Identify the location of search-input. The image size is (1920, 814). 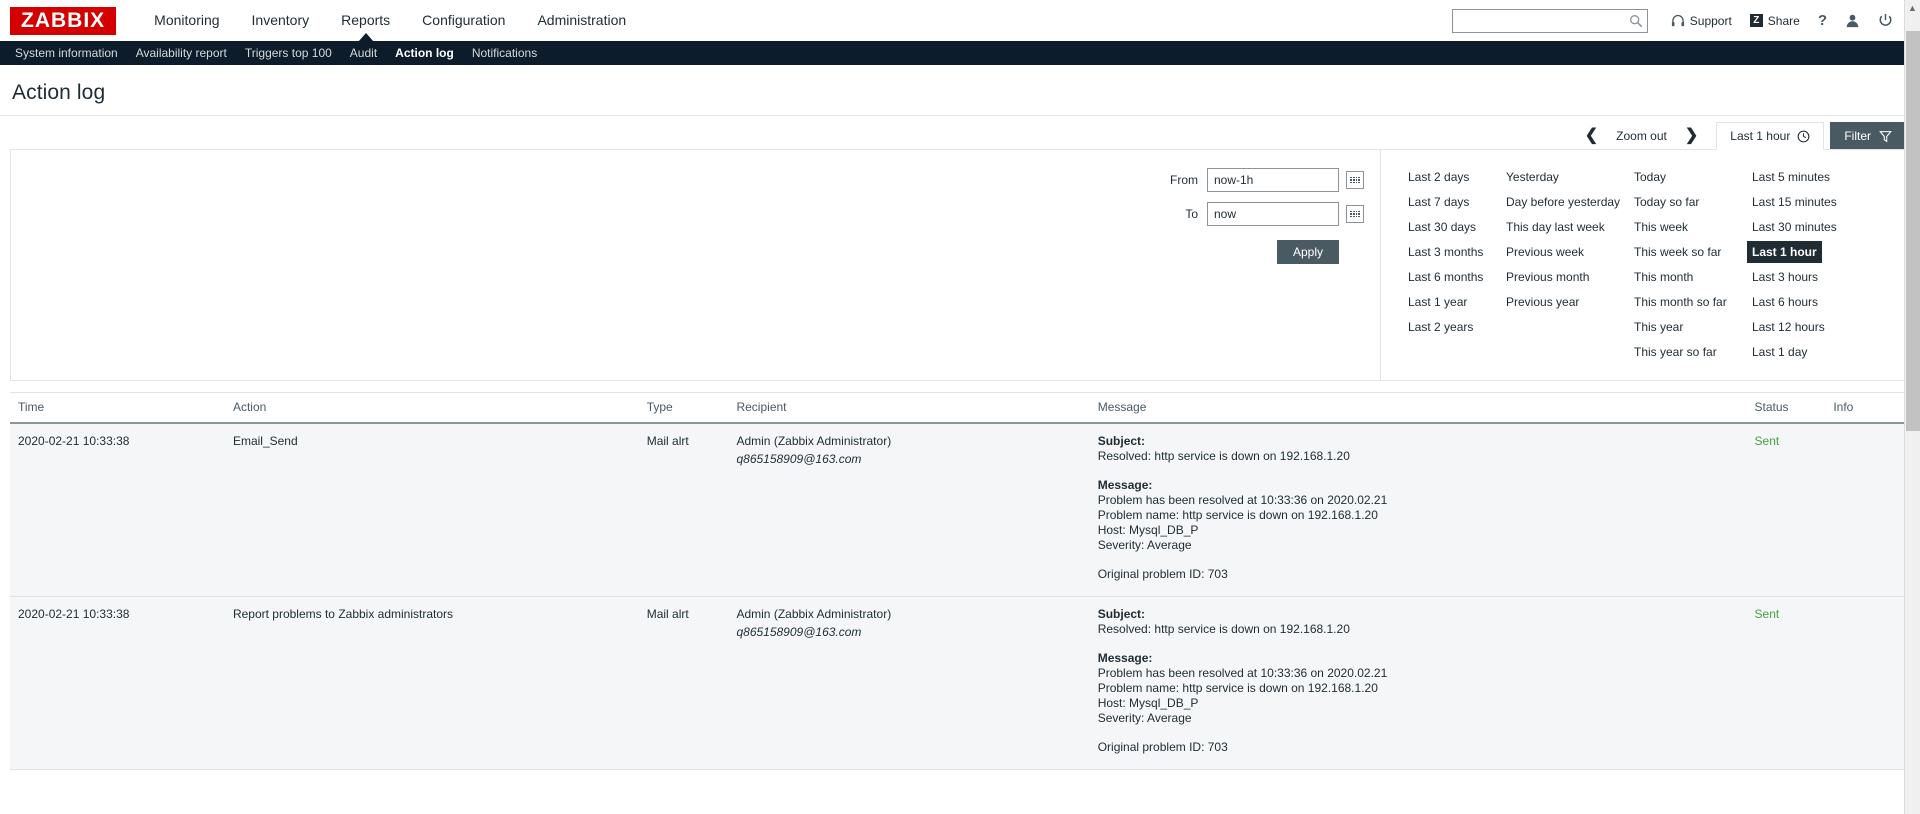
(1543, 20).